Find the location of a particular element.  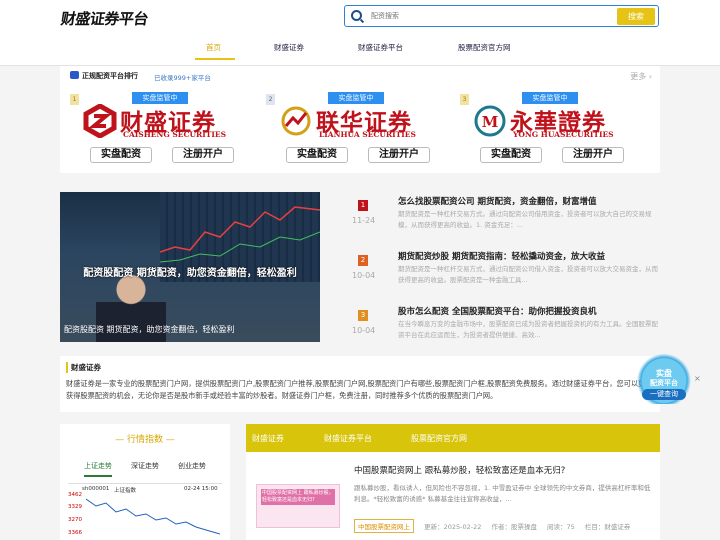

rank-number: 1 is located at coordinates (74, 99).